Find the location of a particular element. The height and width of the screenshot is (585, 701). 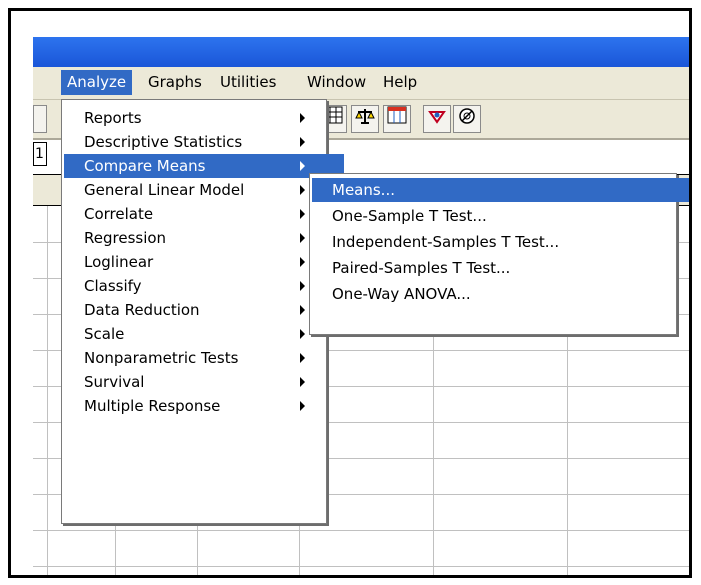

menu-item-compare-means: Compare Means is located at coordinates (204, 166).